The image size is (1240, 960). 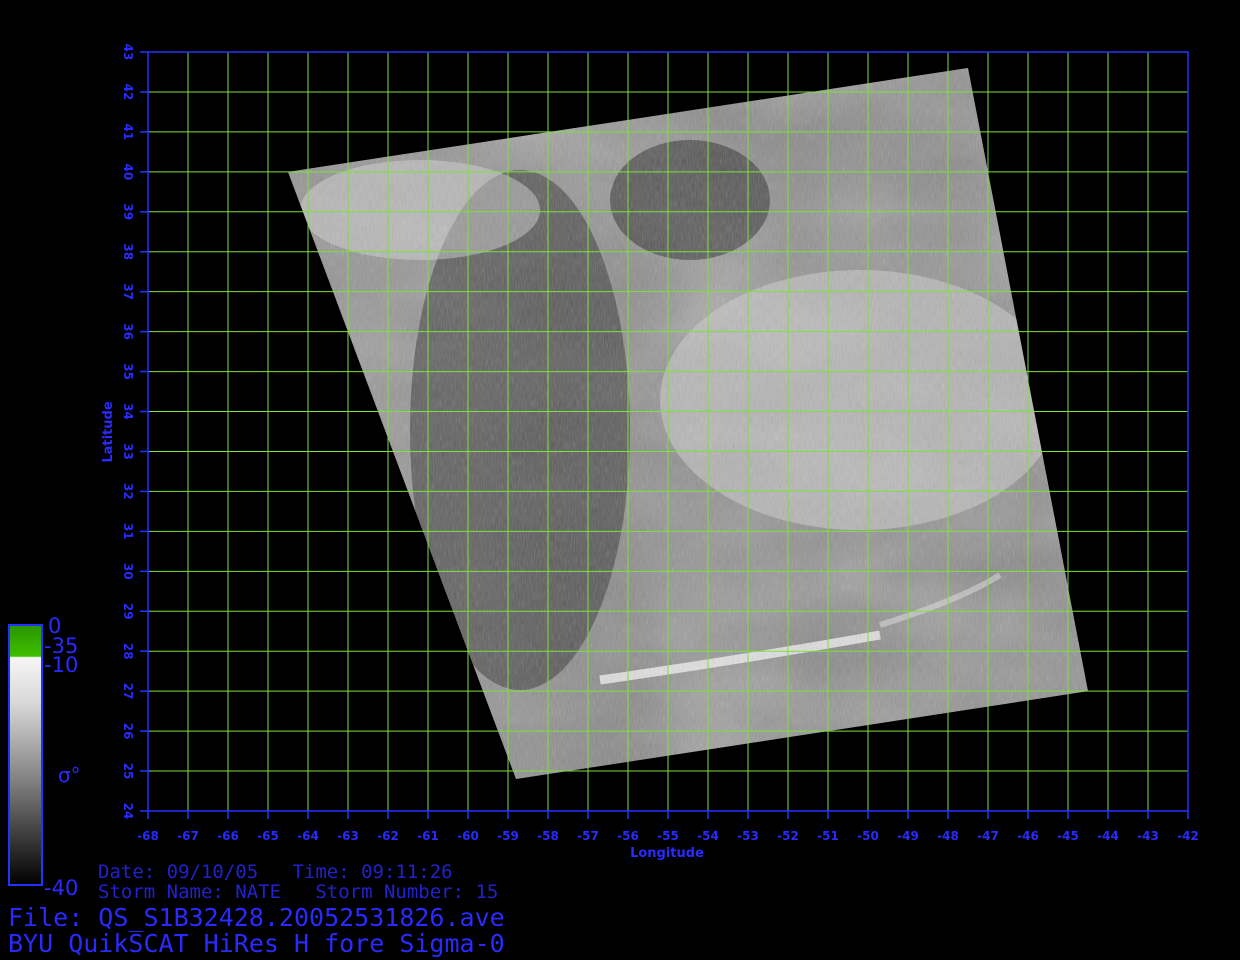 I want to click on info-file: File: QS_S1B32428.20052531826.ave, so click(x=256, y=917).